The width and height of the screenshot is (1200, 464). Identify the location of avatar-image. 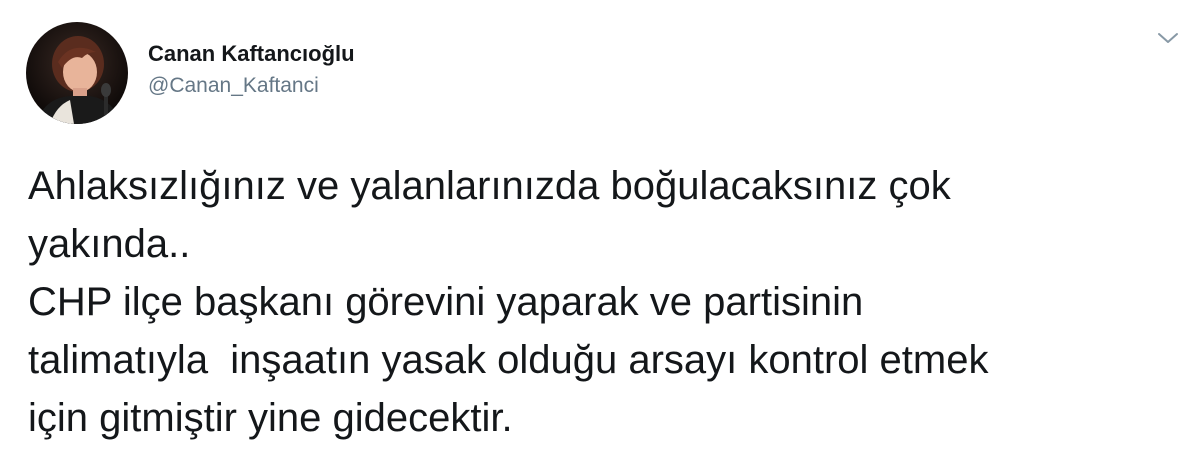
(77, 73).